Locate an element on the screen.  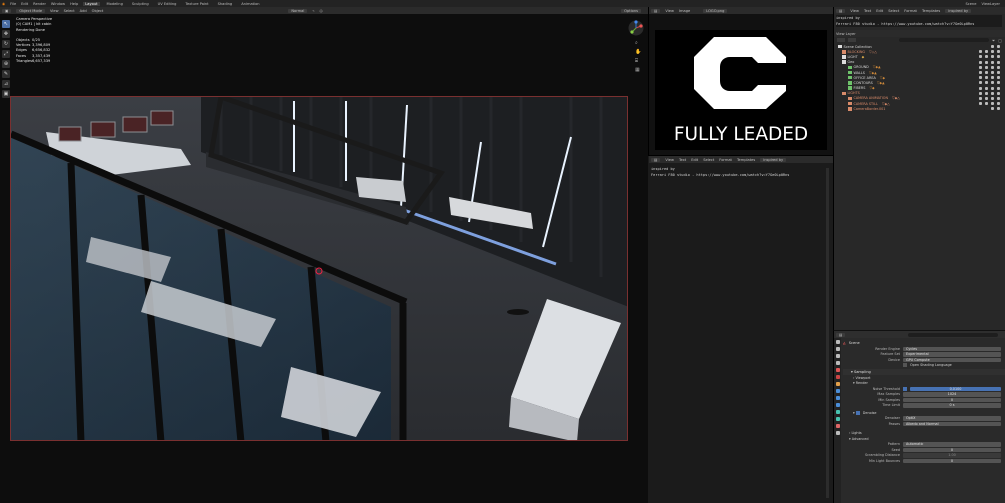
camera-view-icon: ⌸ is located at coordinates (639, 61).